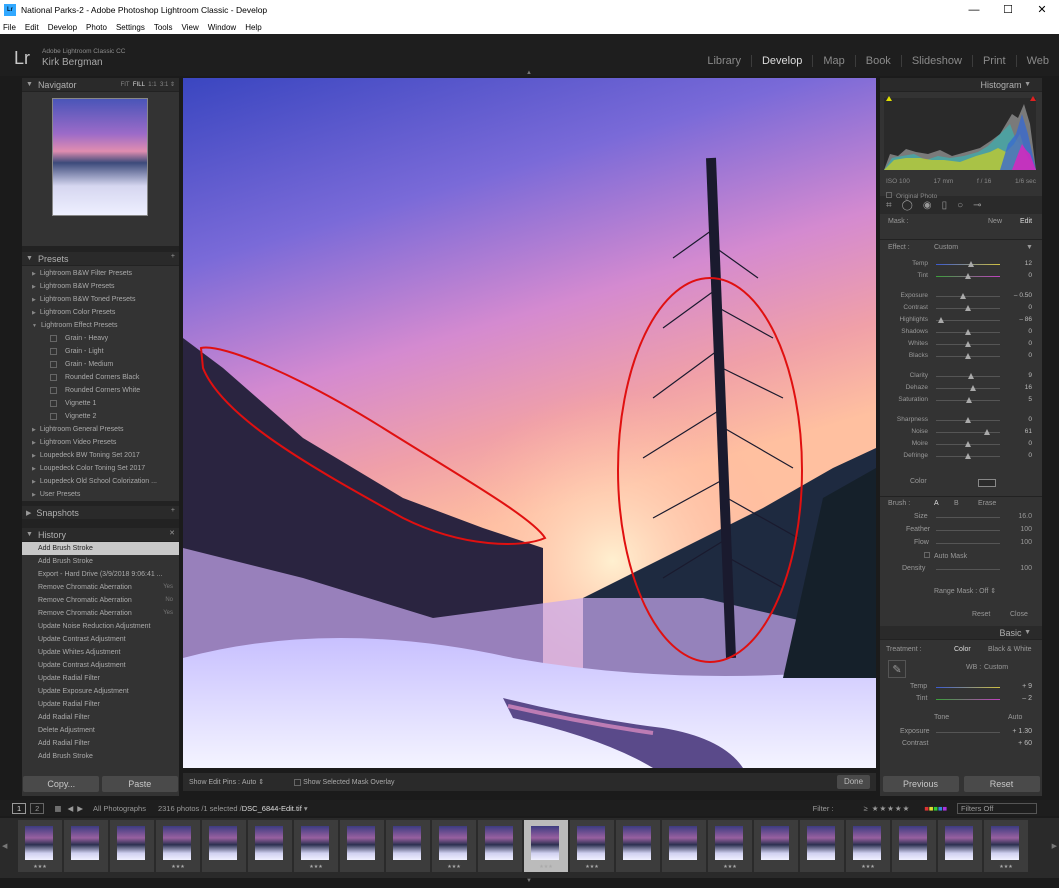 The image size is (1059, 888). Describe the element at coordinates (1025, 320) in the screenshot. I see `slider-value: – 86` at that location.